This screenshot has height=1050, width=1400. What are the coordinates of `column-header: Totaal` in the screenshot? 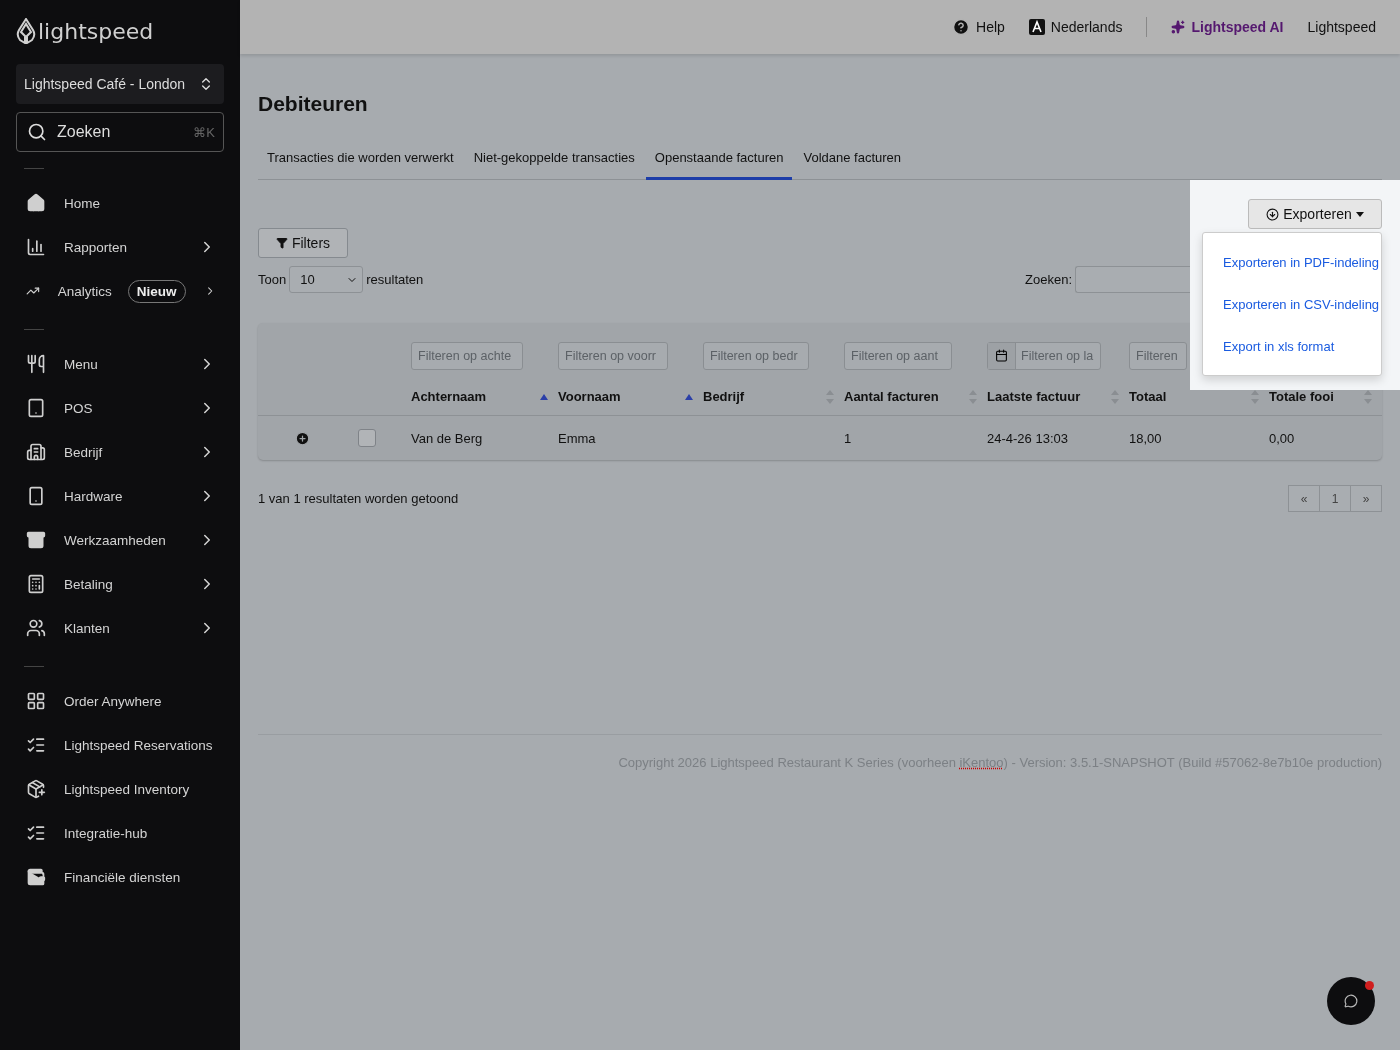 It's located at (1148, 396).